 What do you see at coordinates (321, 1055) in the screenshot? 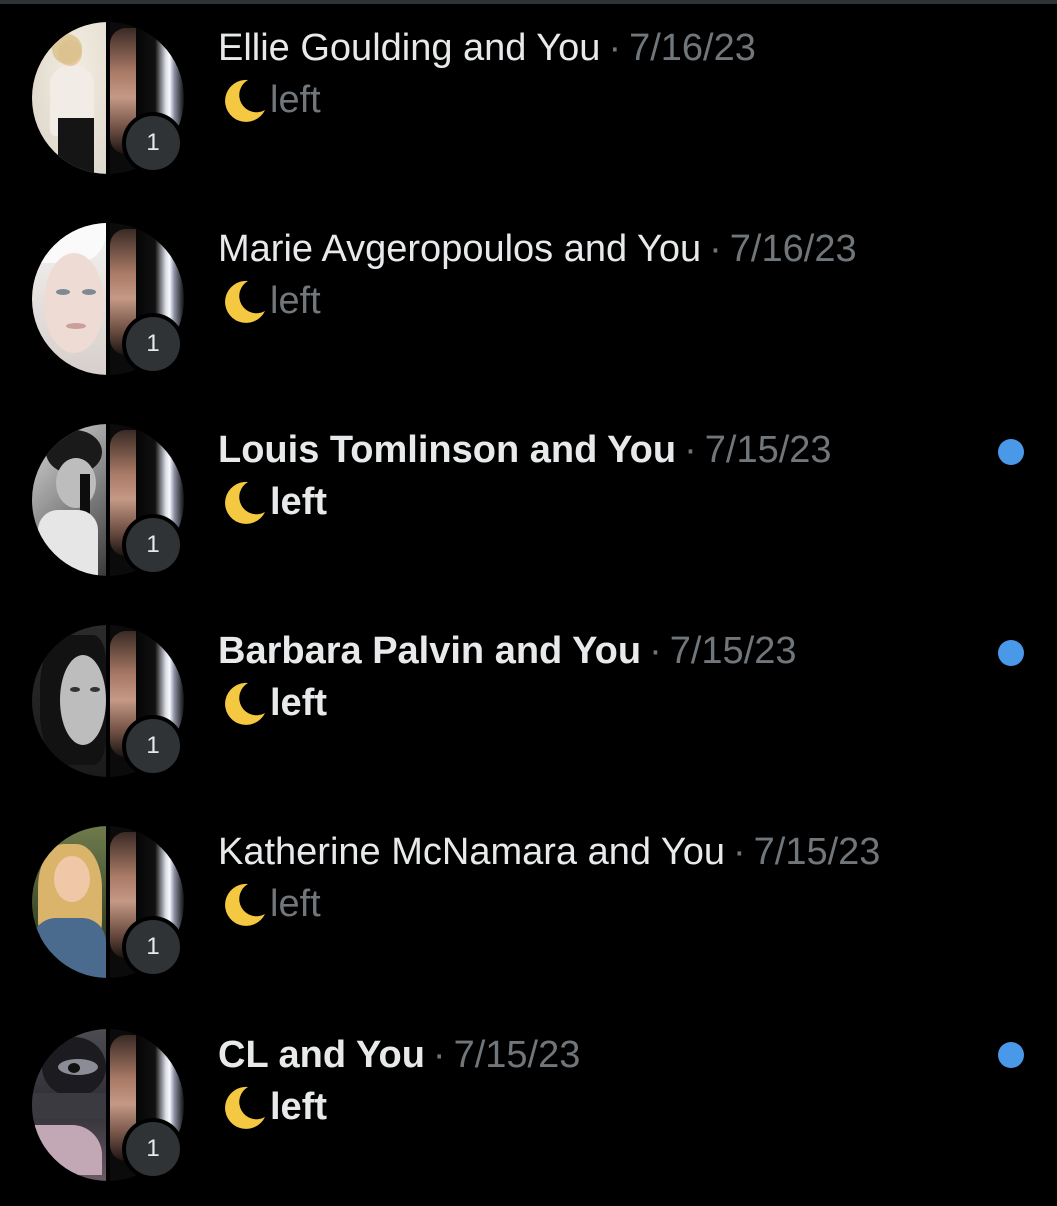
I see `conversation-name: CL and You` at bounding box center [321, 1055].